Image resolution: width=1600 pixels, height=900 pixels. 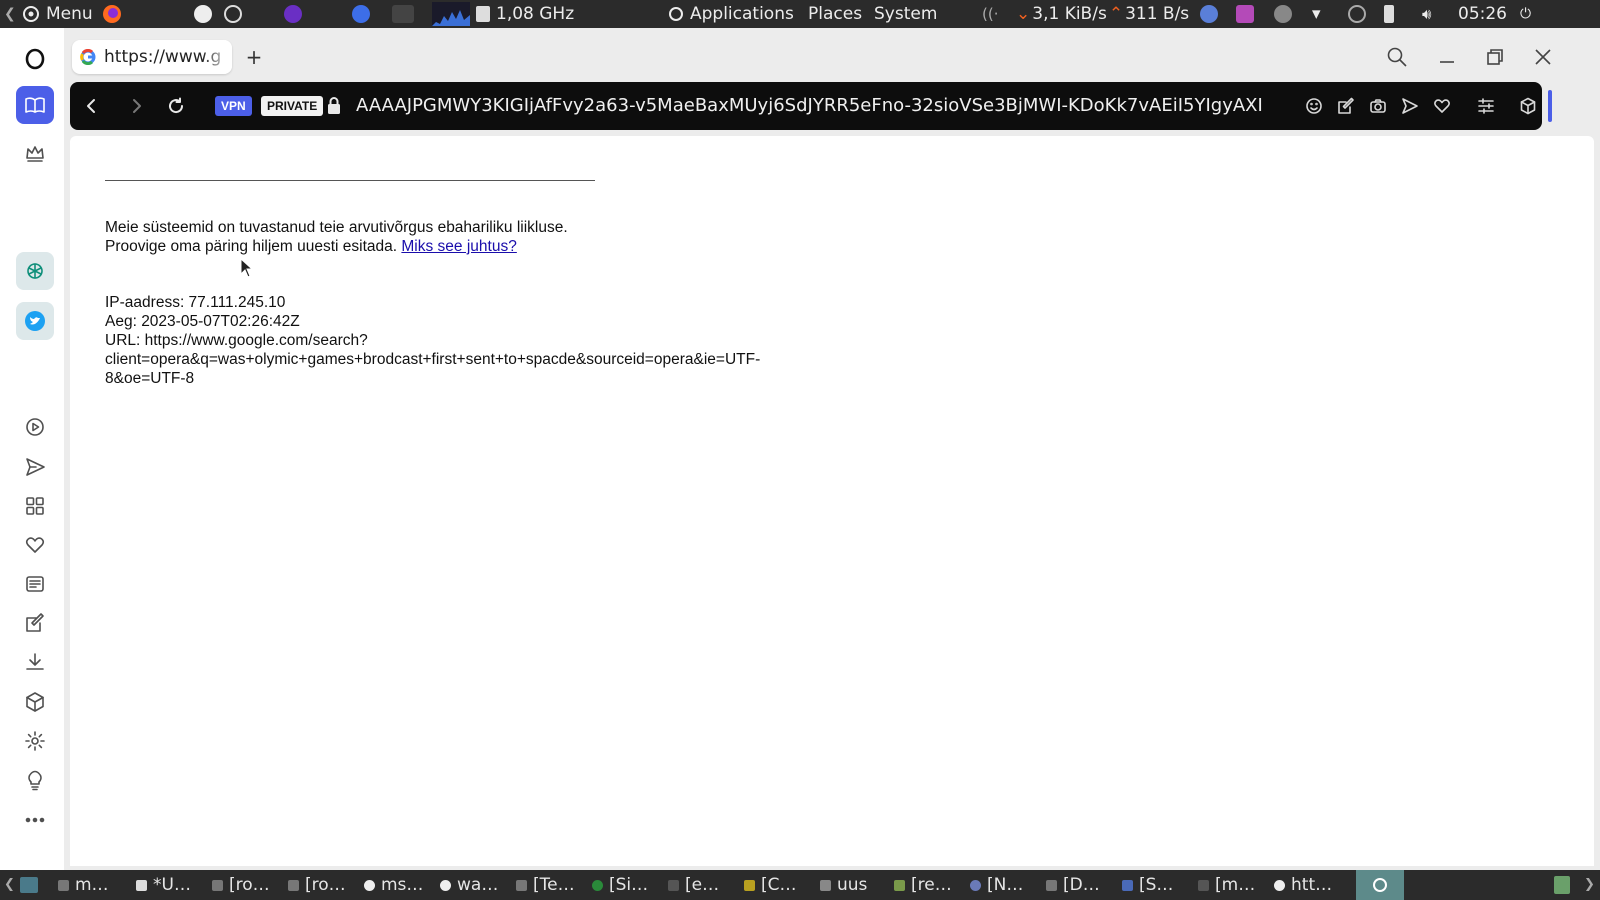 What do you see at coordinates (35, 820) in the screenshot?
I see `sidebar-more-button` at bounding box center [35, 820].